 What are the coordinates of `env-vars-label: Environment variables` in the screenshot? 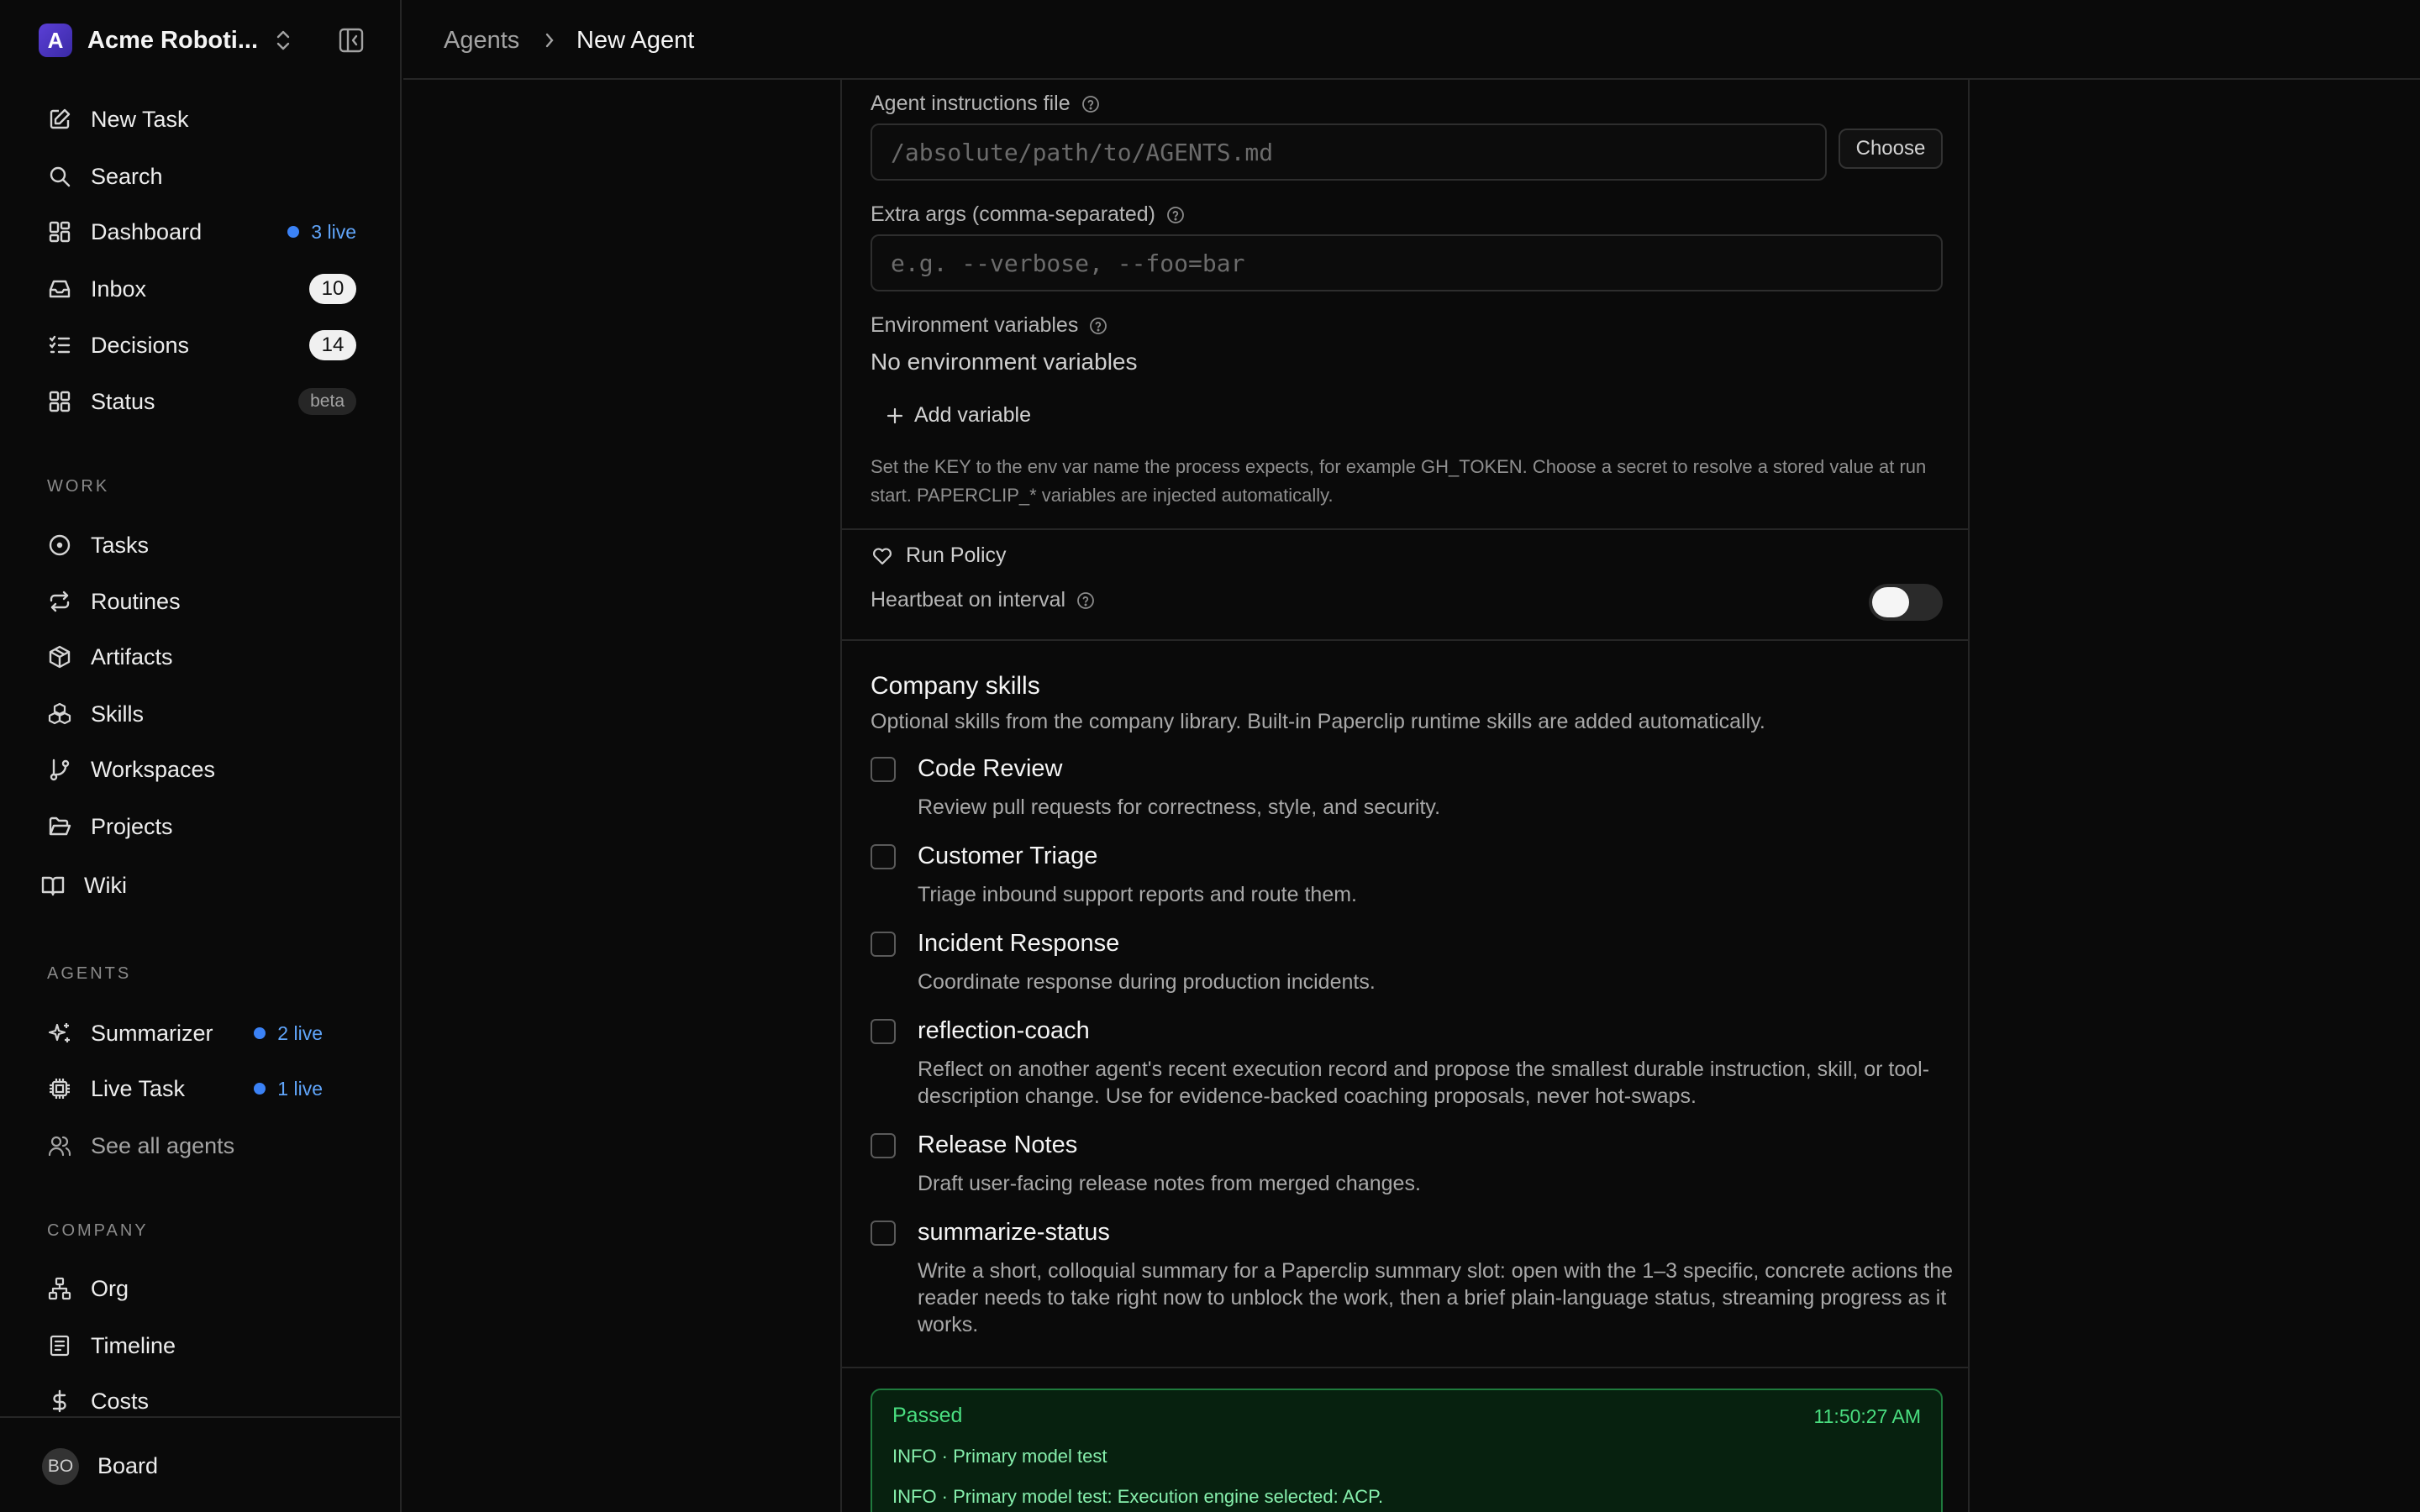 It's located at (990, 325).